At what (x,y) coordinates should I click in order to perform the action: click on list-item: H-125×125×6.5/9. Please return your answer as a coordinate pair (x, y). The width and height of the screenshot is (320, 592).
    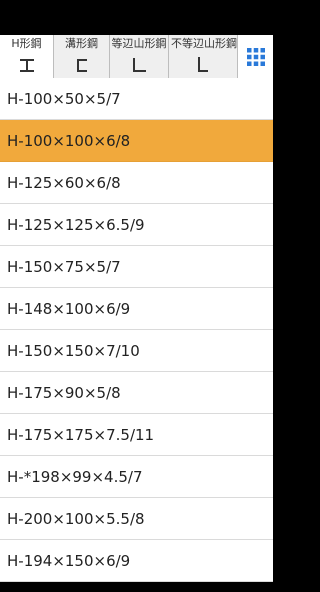
    Looking at the image, I should click on (136, 225).